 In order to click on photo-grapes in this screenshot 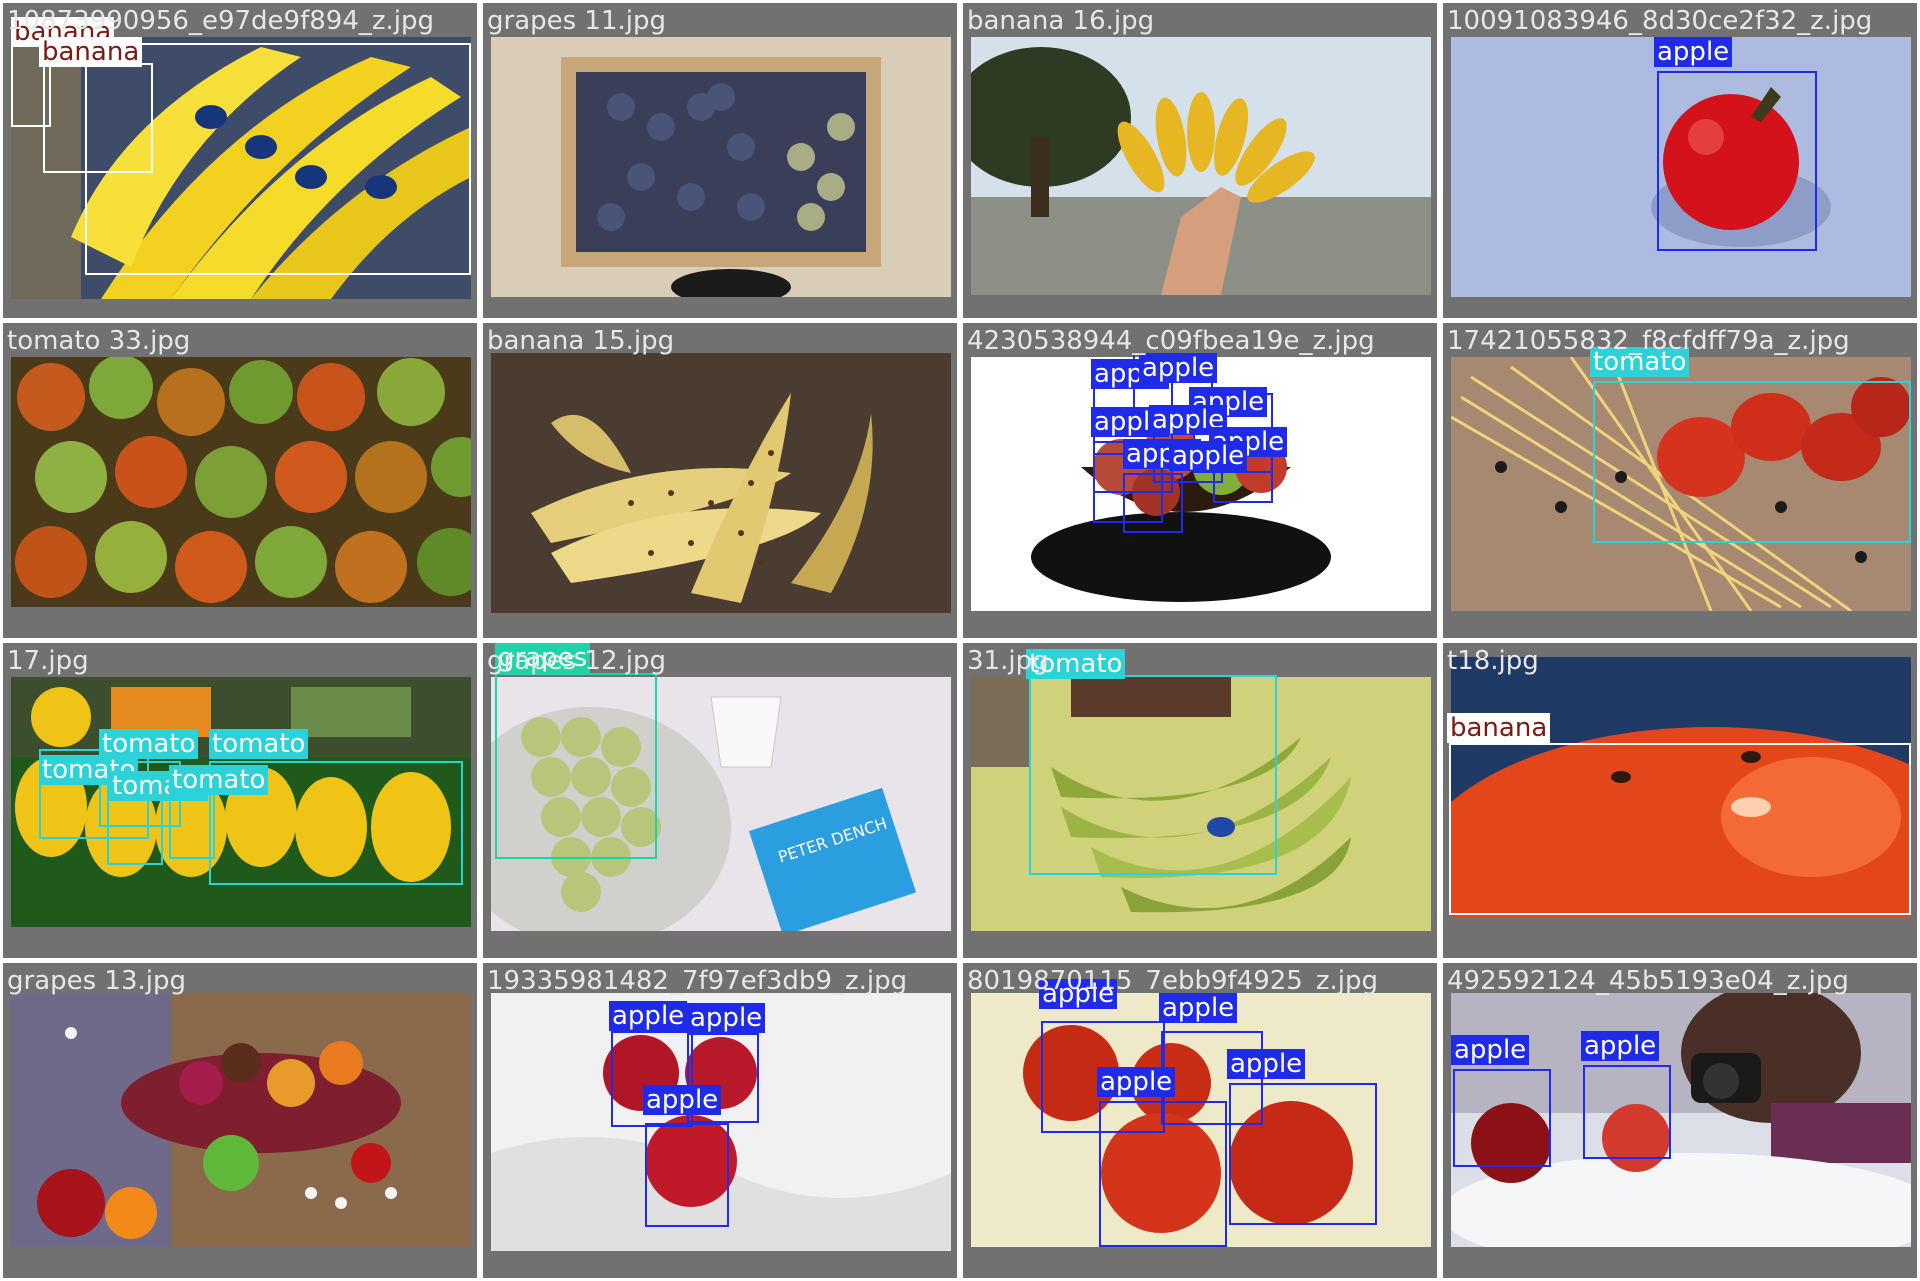, I will do `click(721, 167)`.